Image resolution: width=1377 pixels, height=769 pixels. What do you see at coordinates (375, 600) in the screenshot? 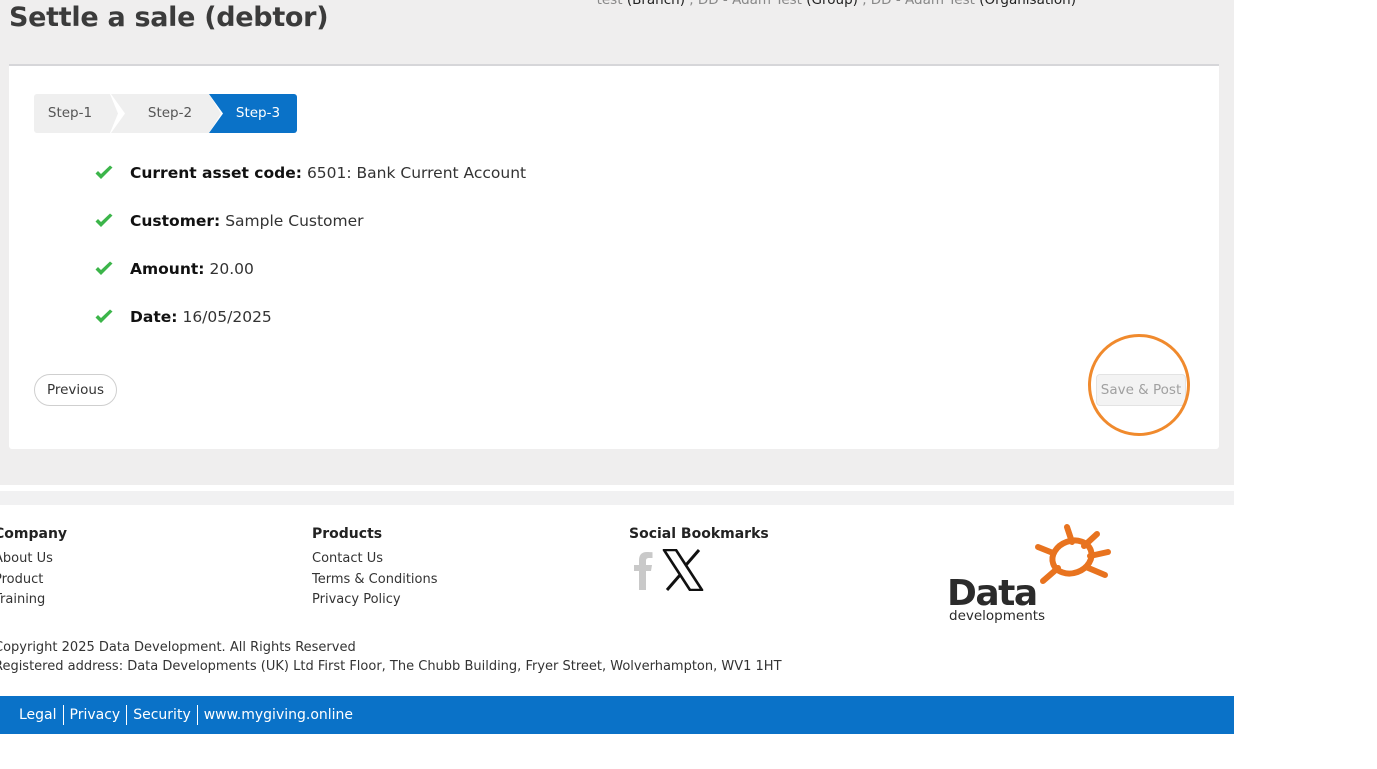
I see `footer-link-privacy-policy: Privacy Policy` at bounding box center [375, 600].